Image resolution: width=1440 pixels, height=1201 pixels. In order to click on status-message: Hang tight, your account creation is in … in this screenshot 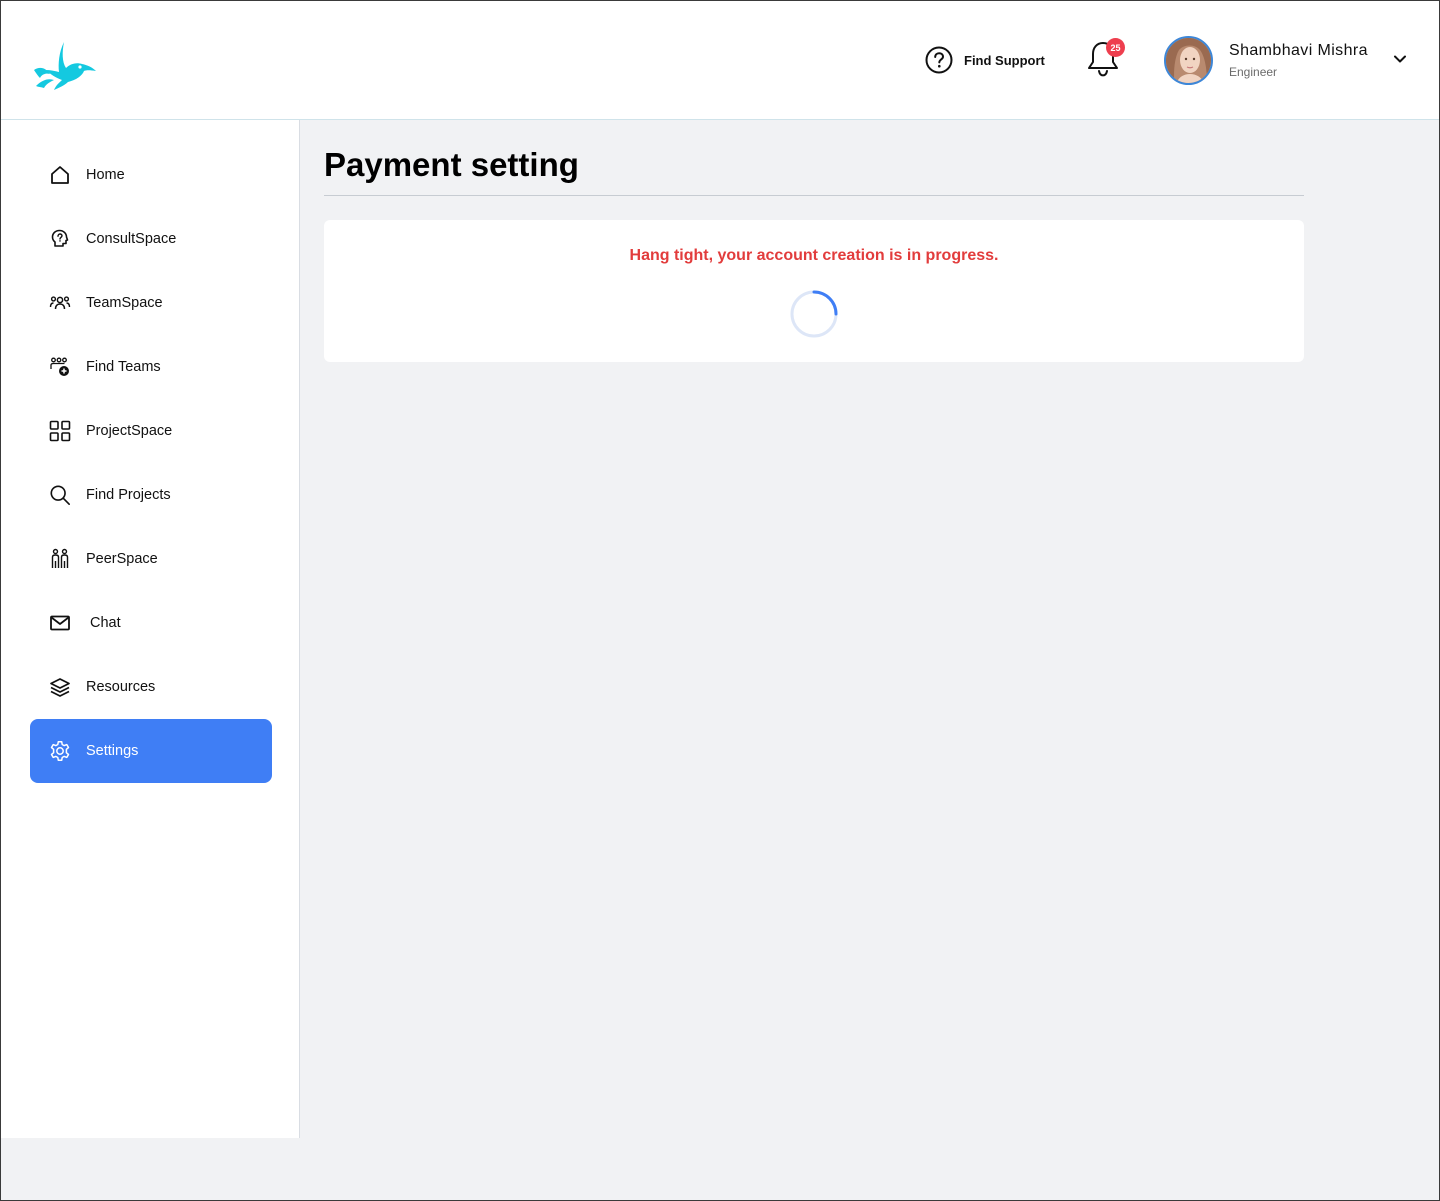, I will do `click(814, 255)`.